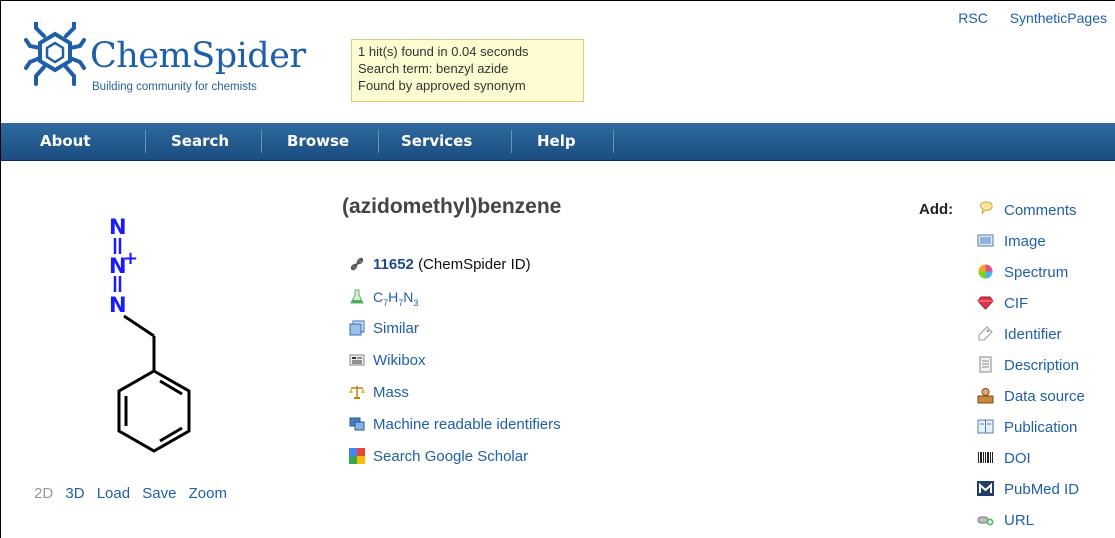 This screenshot has width=1115, height=538. What do you see at coordinates (985, 457) in the screenshot?
I see `doi-barcode-icon` at bounding box center [985, 457].